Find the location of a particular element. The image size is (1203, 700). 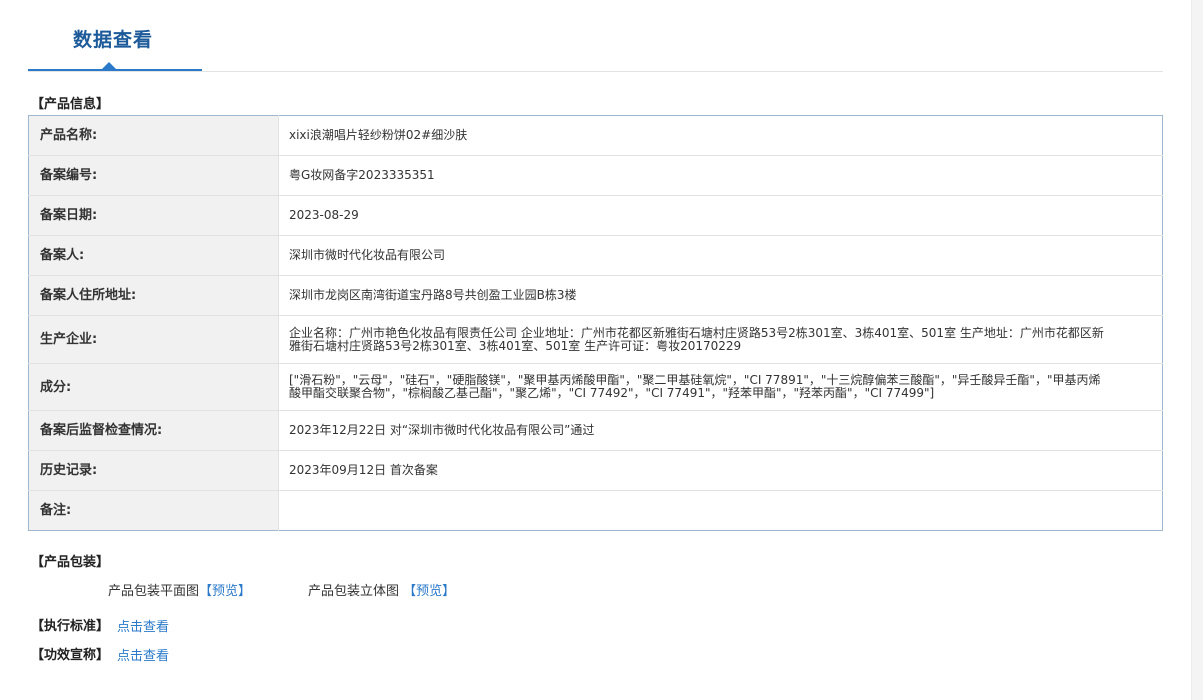

row-value-product-name: xixi浪潮唱片轻纱粉饼02#细沙肤 is located at coordinates (720, 135).